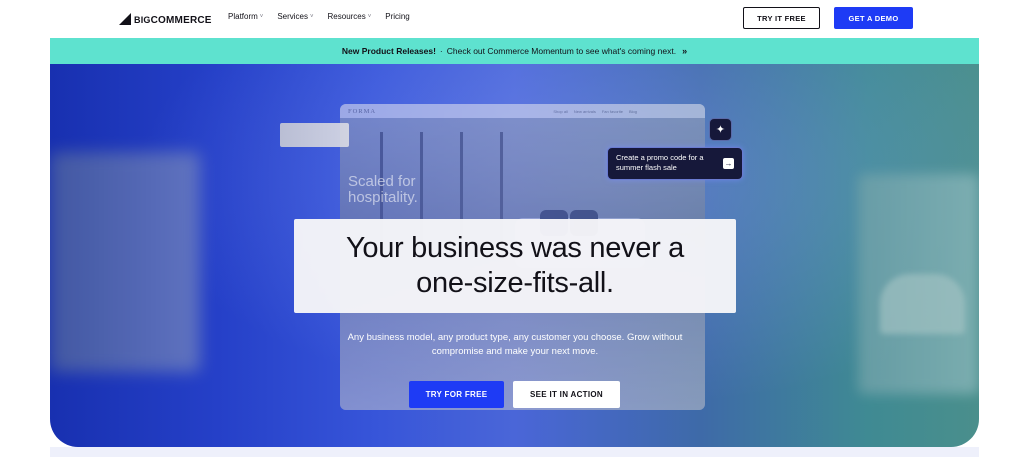  Describe the element at coordinates (728, 163) in the screenshot. I see `send-arrow-icon: →` at that location.